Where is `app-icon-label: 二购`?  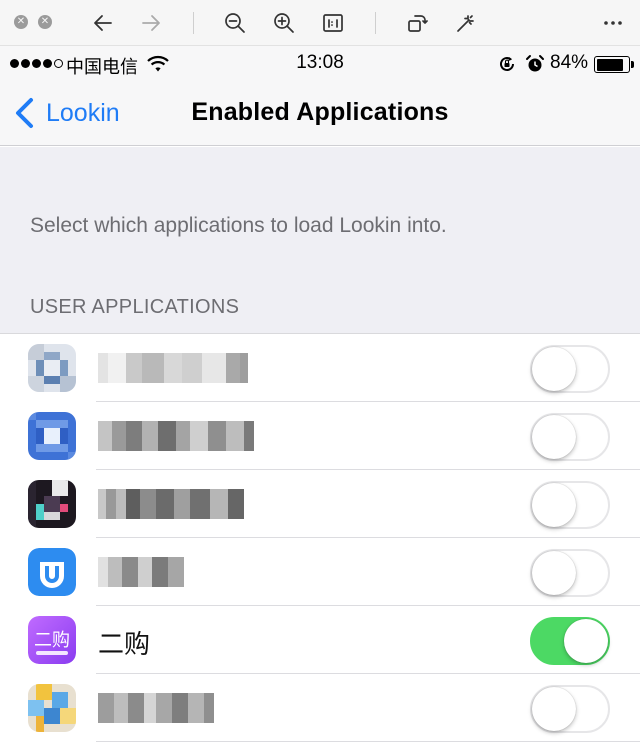 app-icon-label: 二购 is located at coordinates (52, 640).